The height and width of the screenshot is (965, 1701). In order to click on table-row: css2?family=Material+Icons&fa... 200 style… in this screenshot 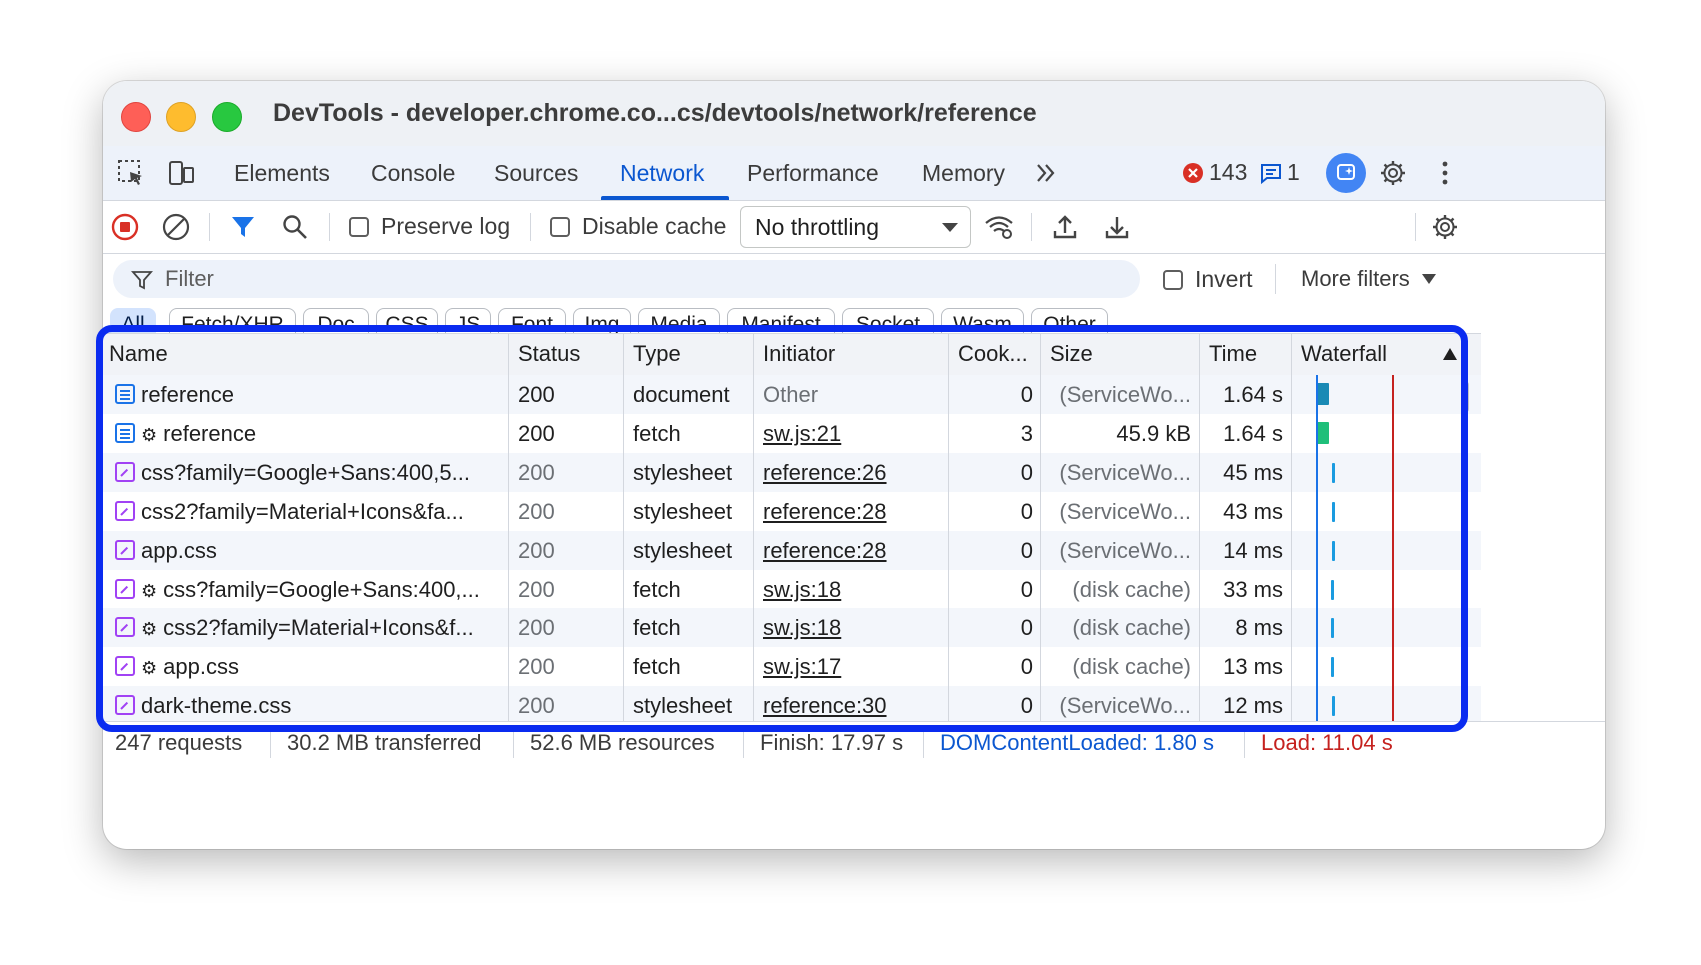, I will do `click(792, 511)`.